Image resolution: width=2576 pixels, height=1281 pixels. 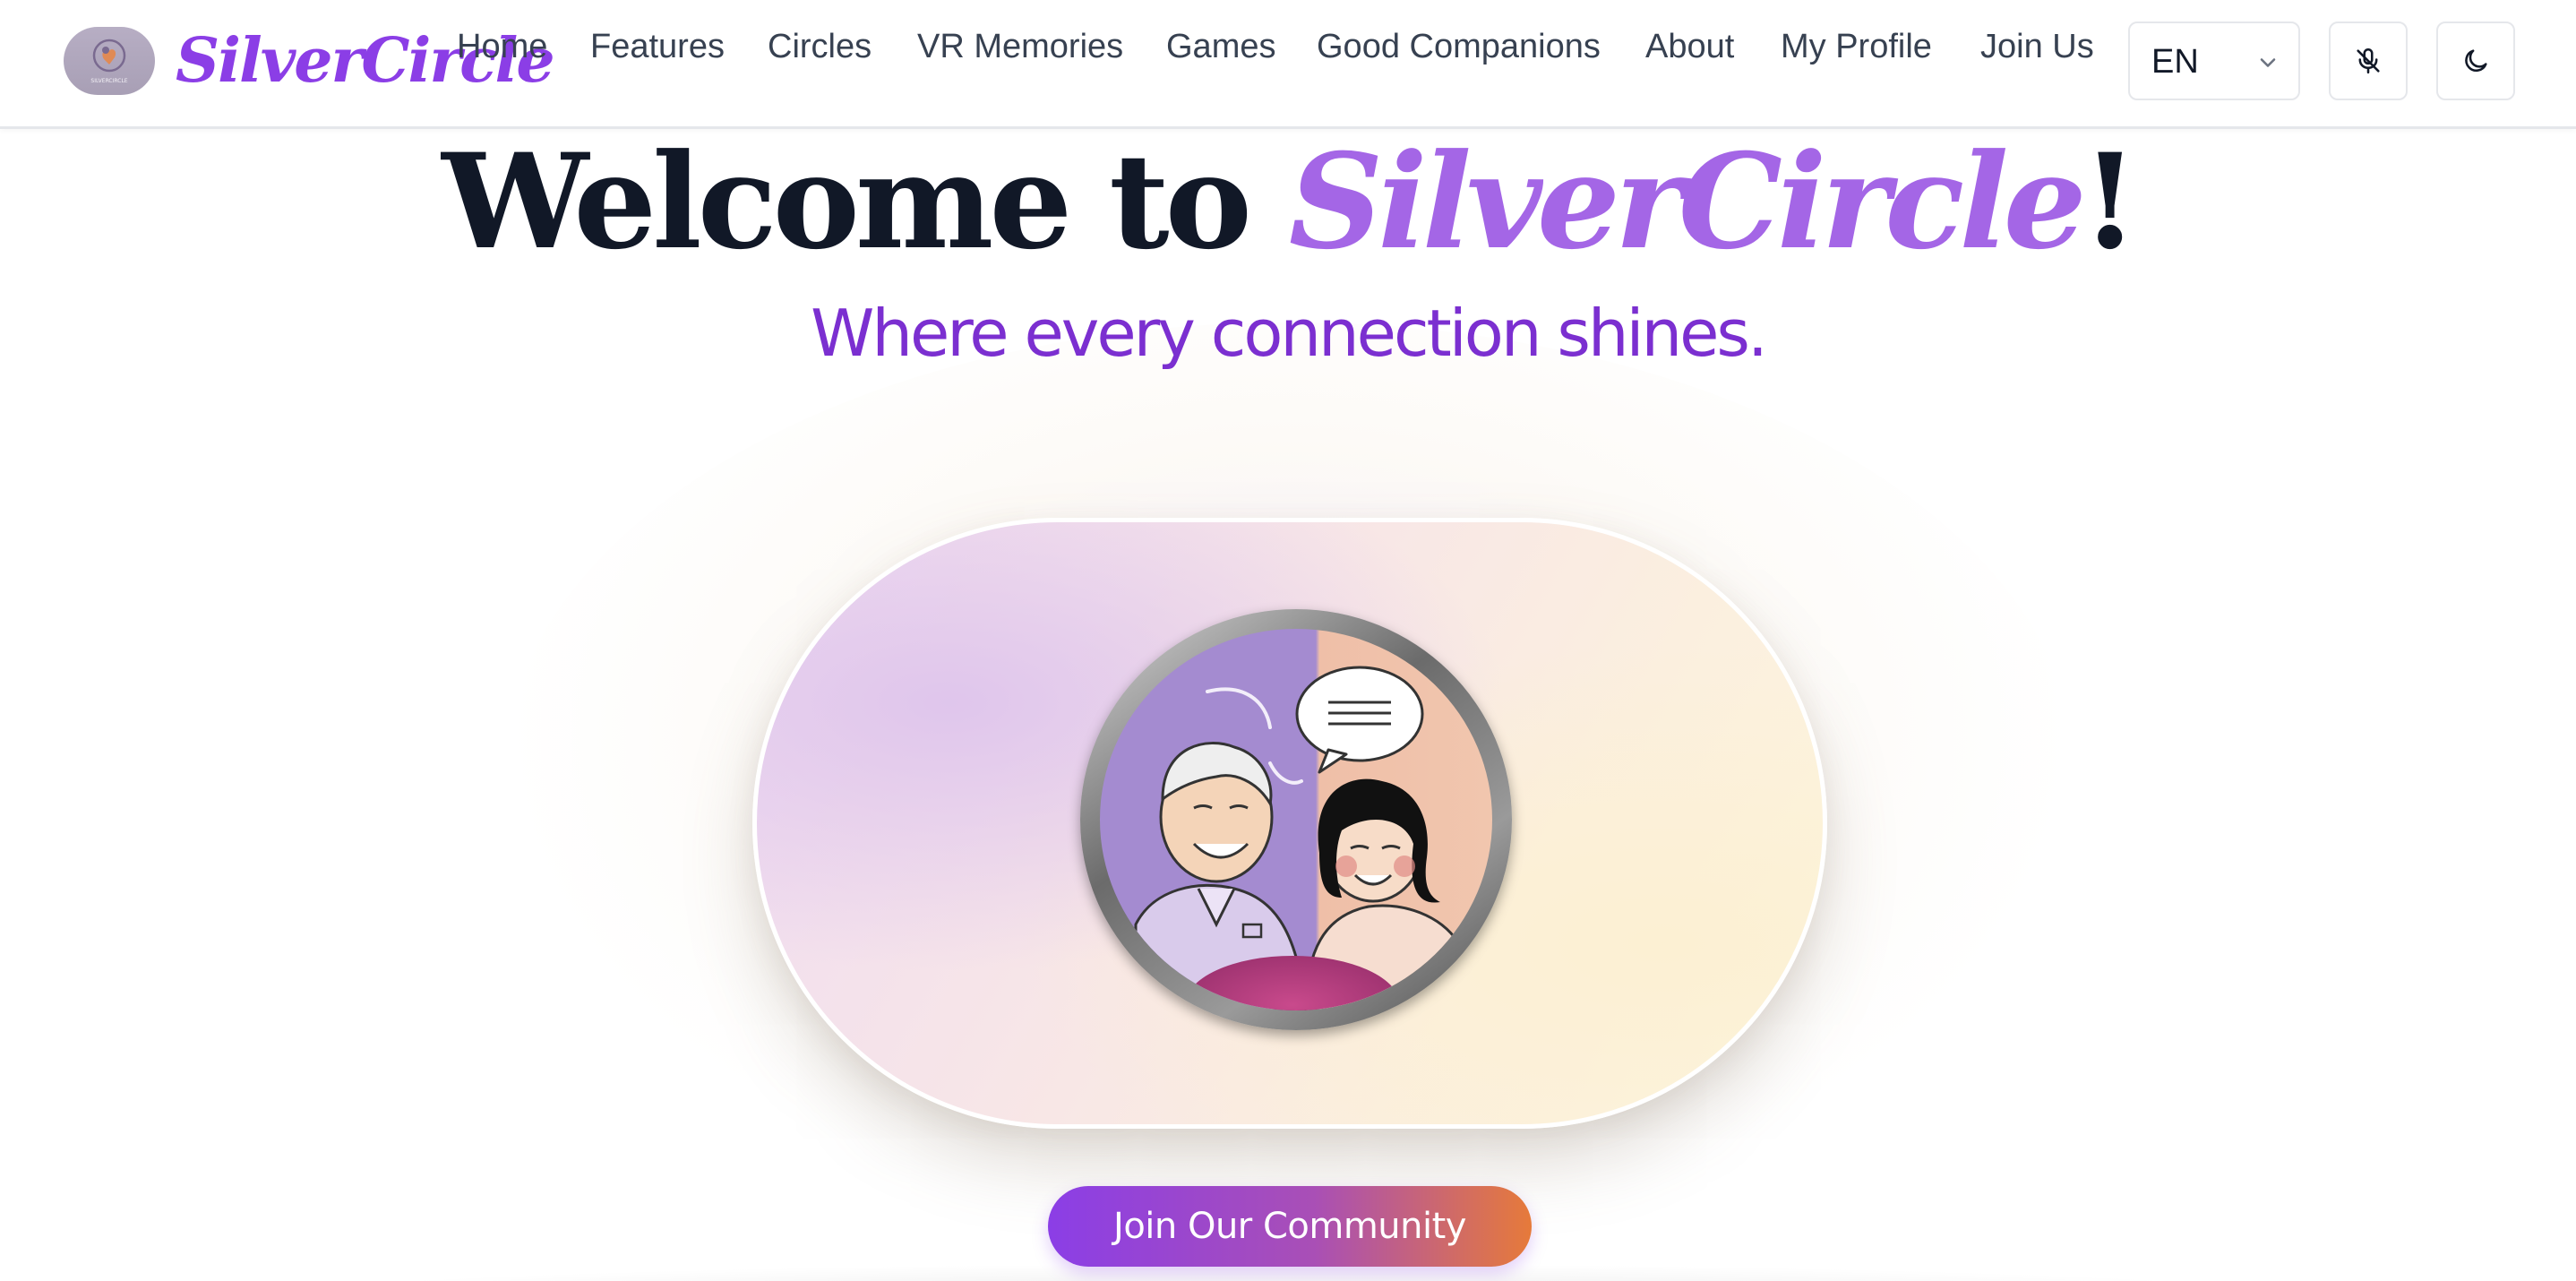 I want to click on nav-link-my-profile: My Profile, so click(x=1856, y=46).